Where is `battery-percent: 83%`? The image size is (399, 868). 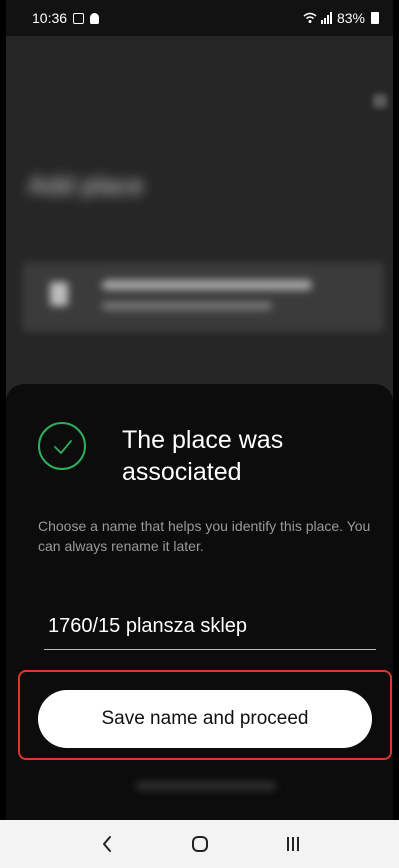 battery-percent: 83% is located at coordinates (350, 18).